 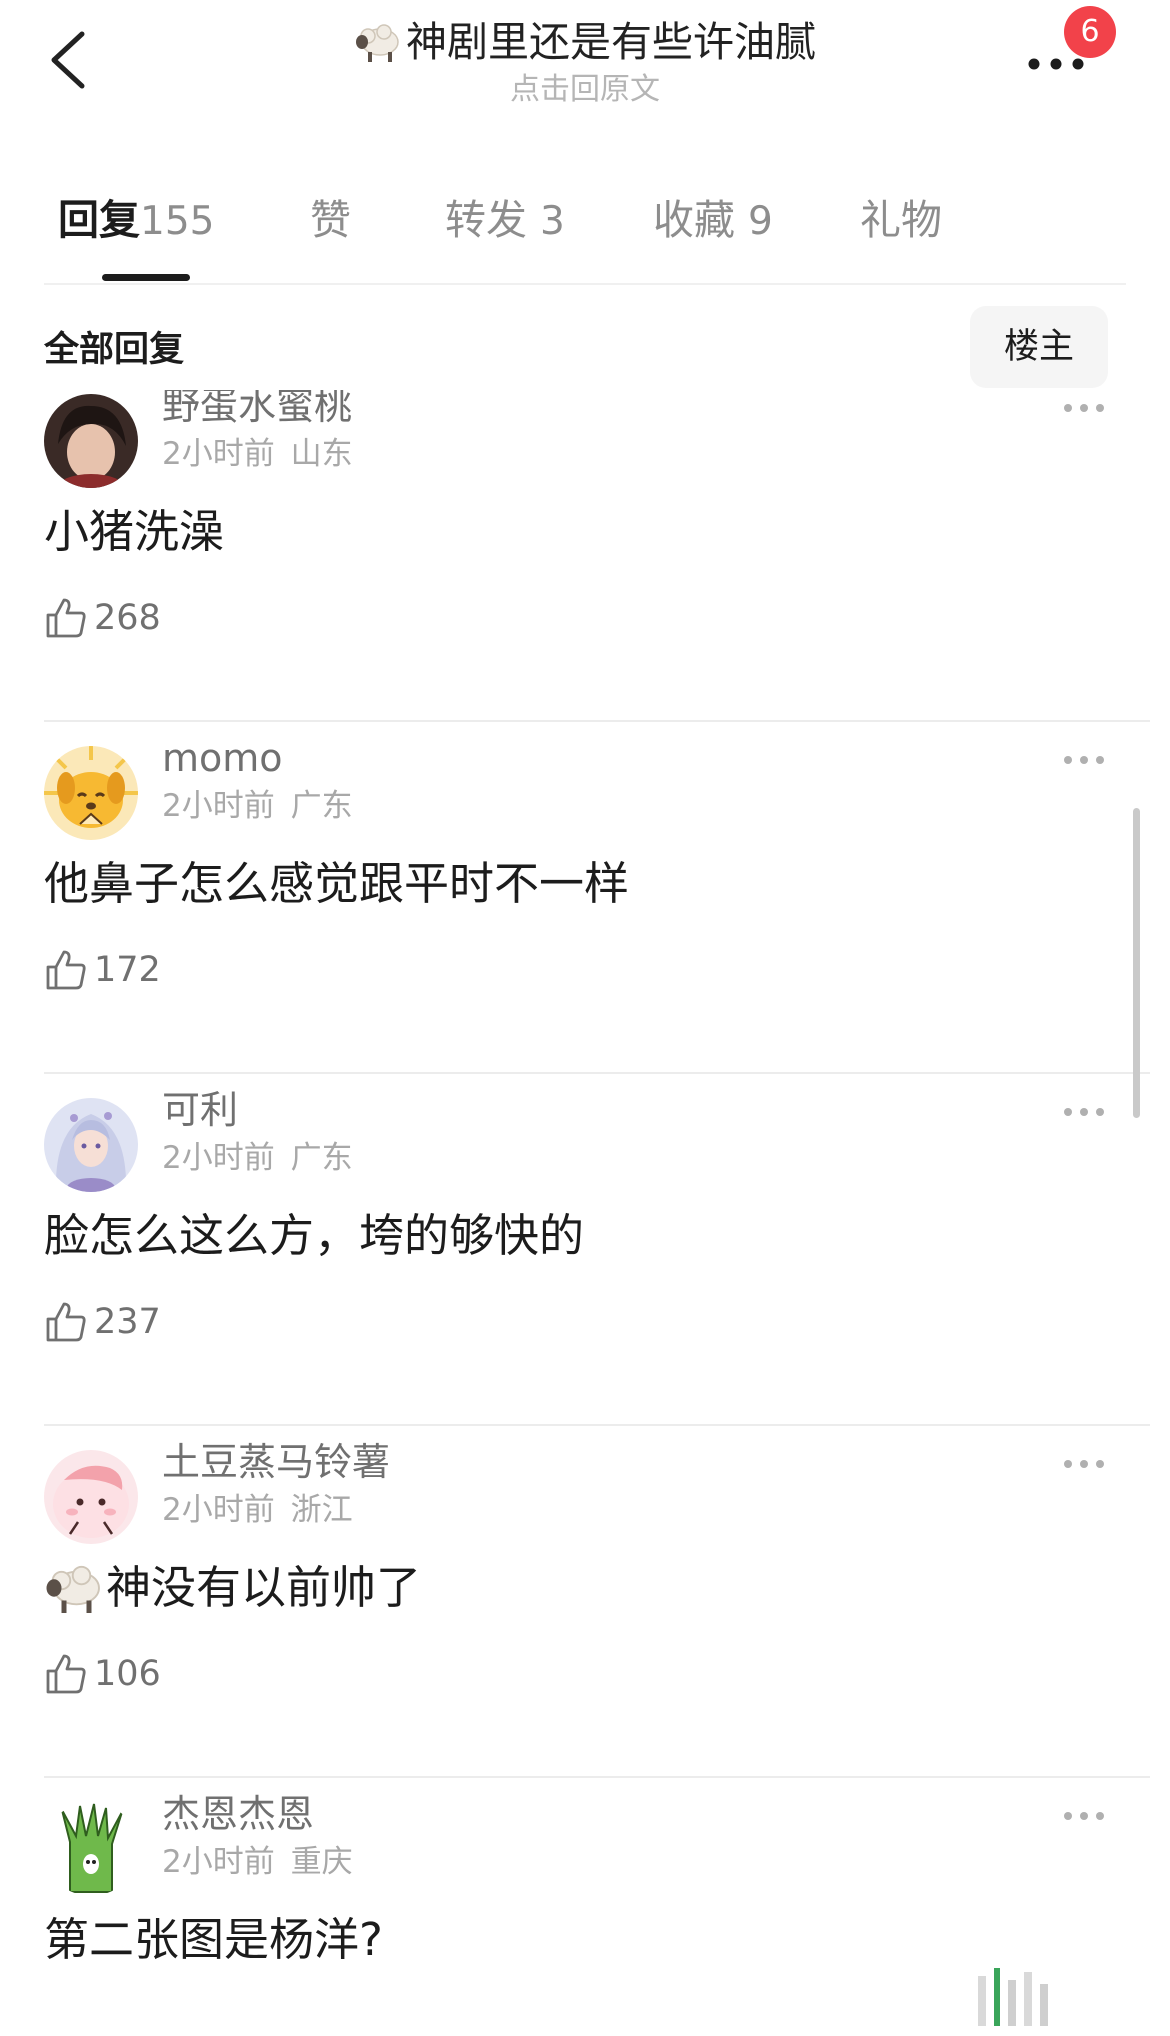 I want to click on pink-blob-avatar-icon, so click(x=91, y=1497).